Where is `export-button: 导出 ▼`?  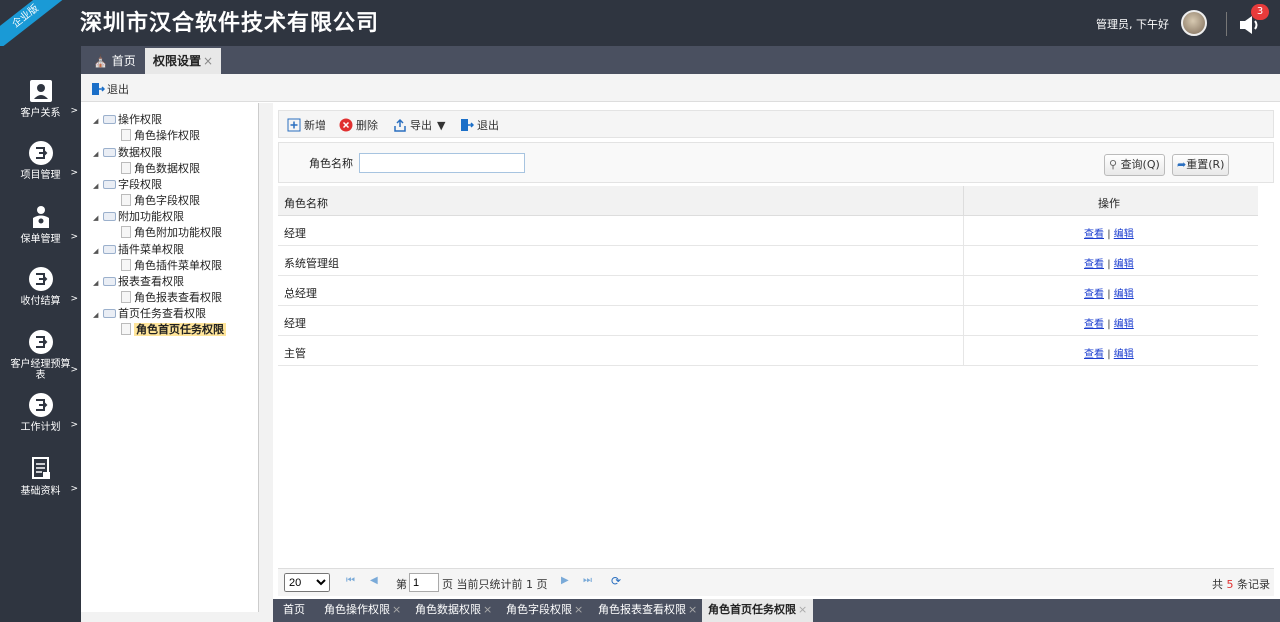
export-button: 导出 ▼ is located at coordinates (419, 125).